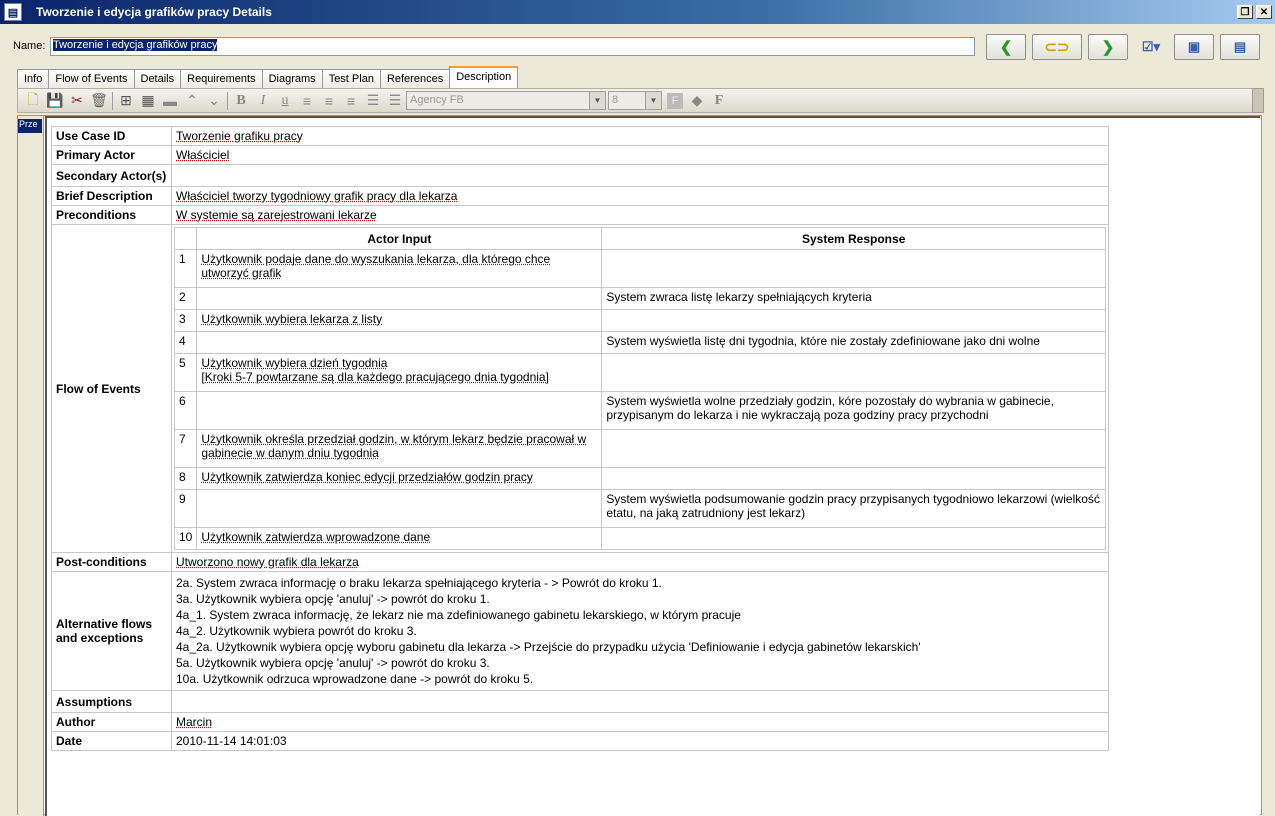 Image resolution: width=1275 pixels, height=816 pixels. I want to click on align-right-icon: ≡, so click(351, 101).